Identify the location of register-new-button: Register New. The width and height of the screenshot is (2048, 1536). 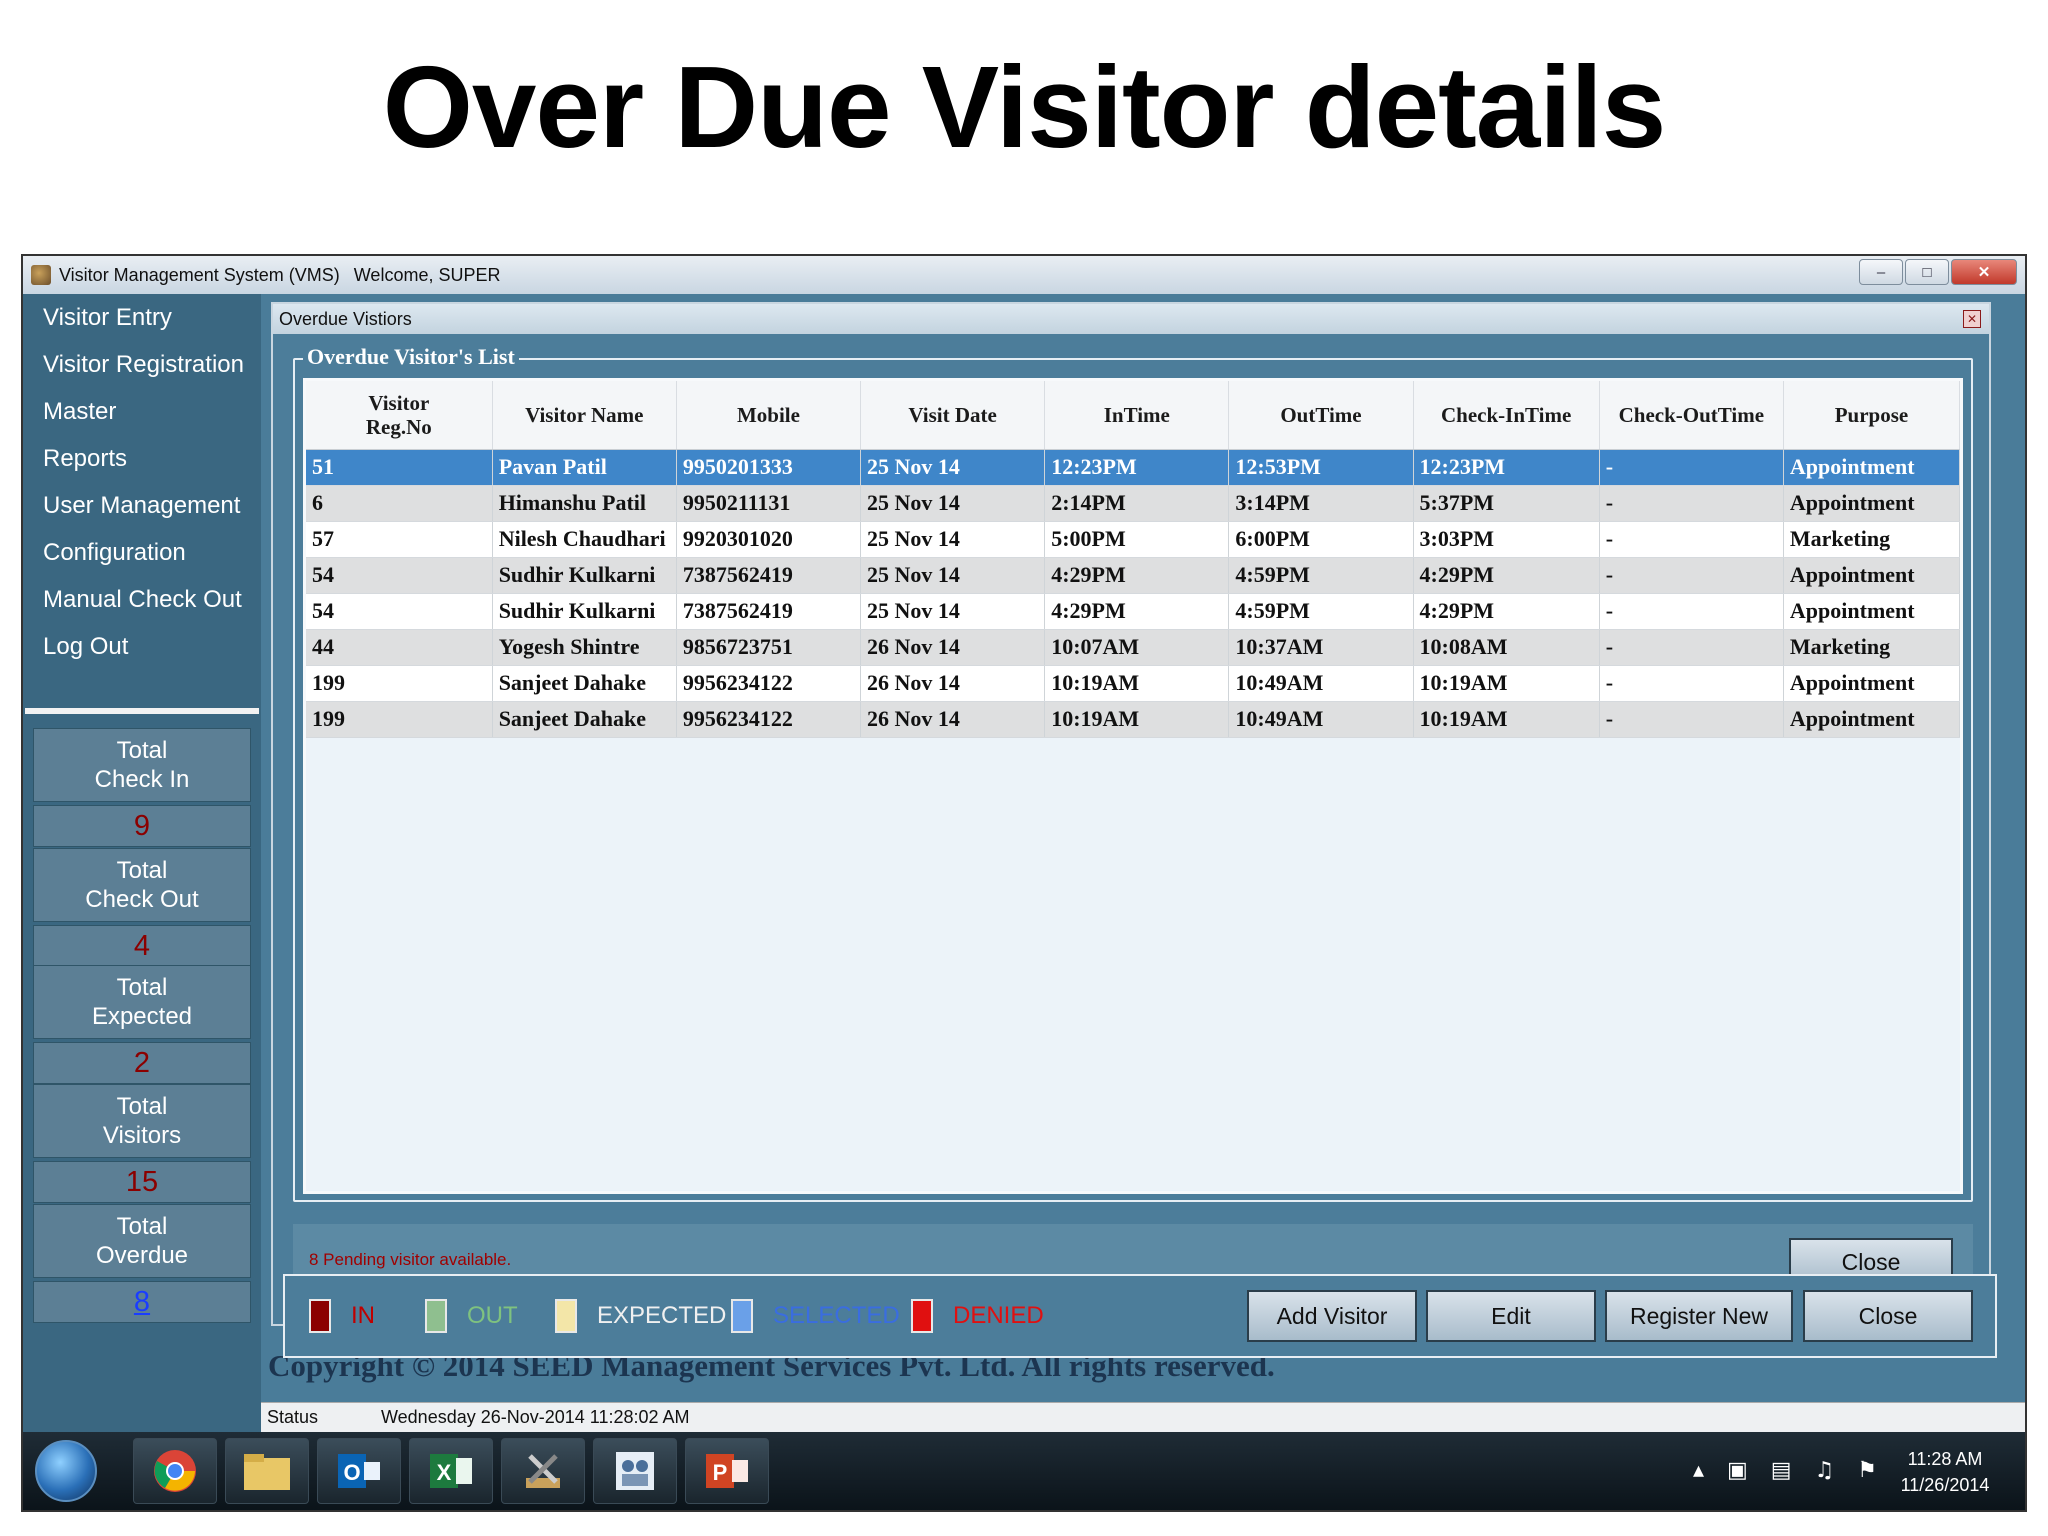
(1699, 1316).